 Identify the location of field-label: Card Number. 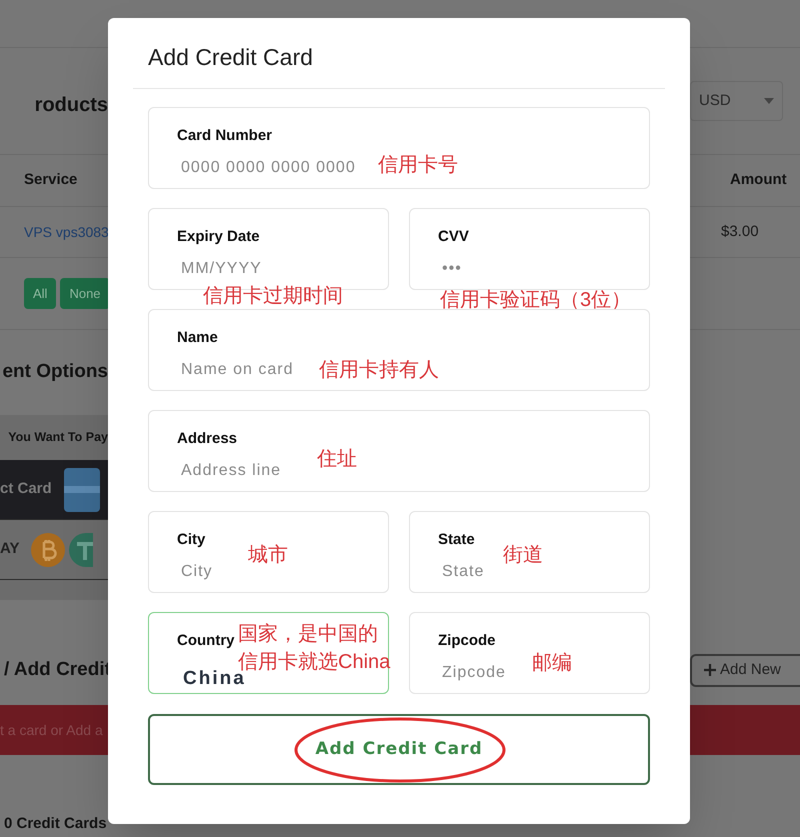
(224, 136).